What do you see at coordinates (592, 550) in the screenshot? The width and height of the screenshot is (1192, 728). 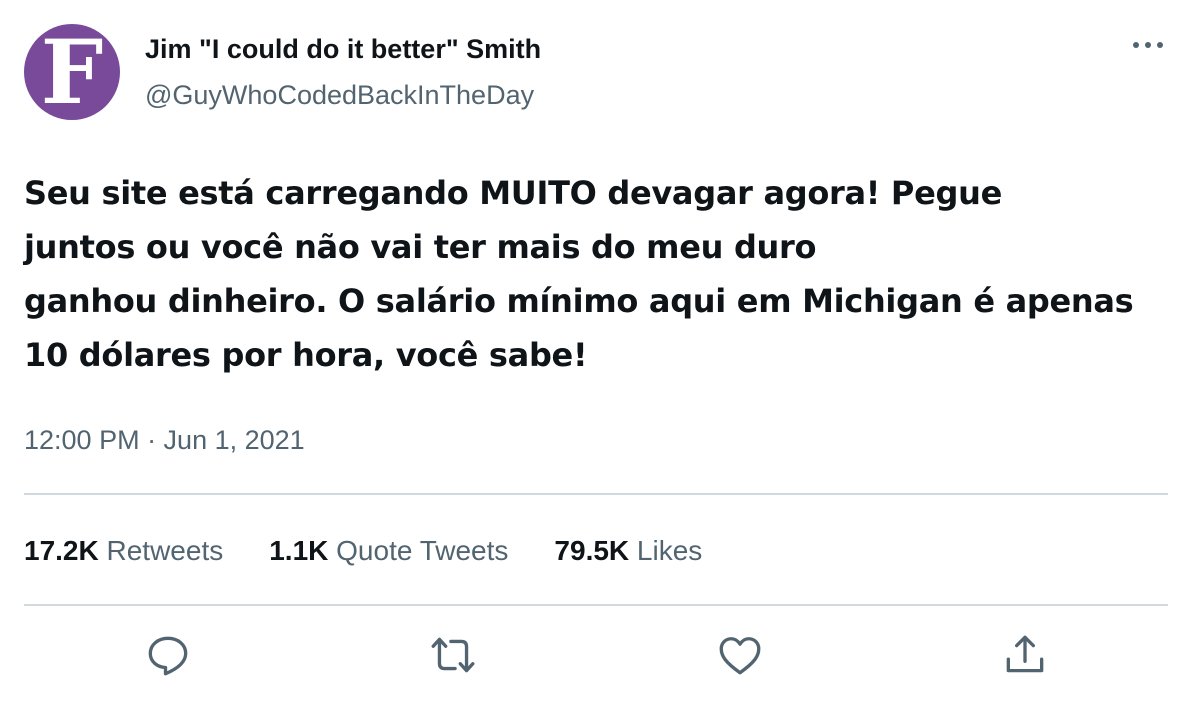 I see `likes-count: 79.5K` at bounding box center [592, 550].